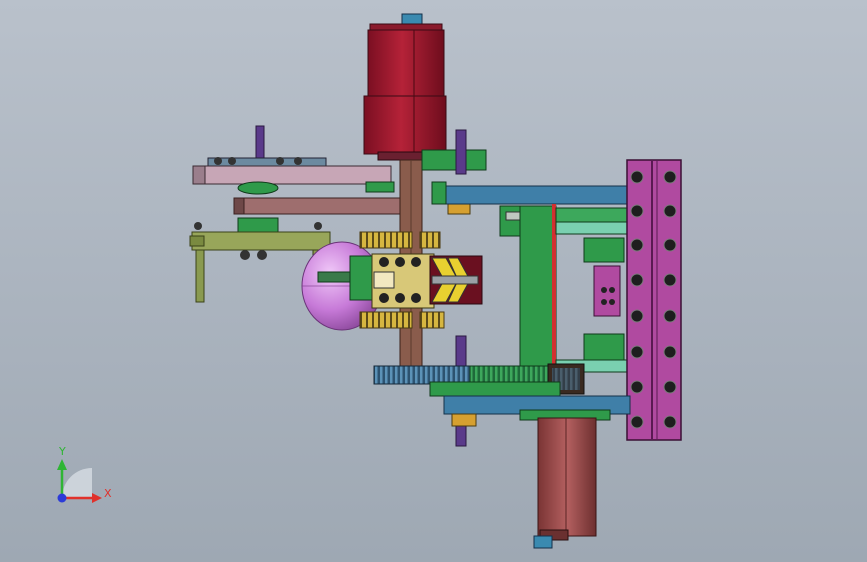  Describe the element at coordinates (261, 241) in the screenshot. I see `olive-arm` at that location.